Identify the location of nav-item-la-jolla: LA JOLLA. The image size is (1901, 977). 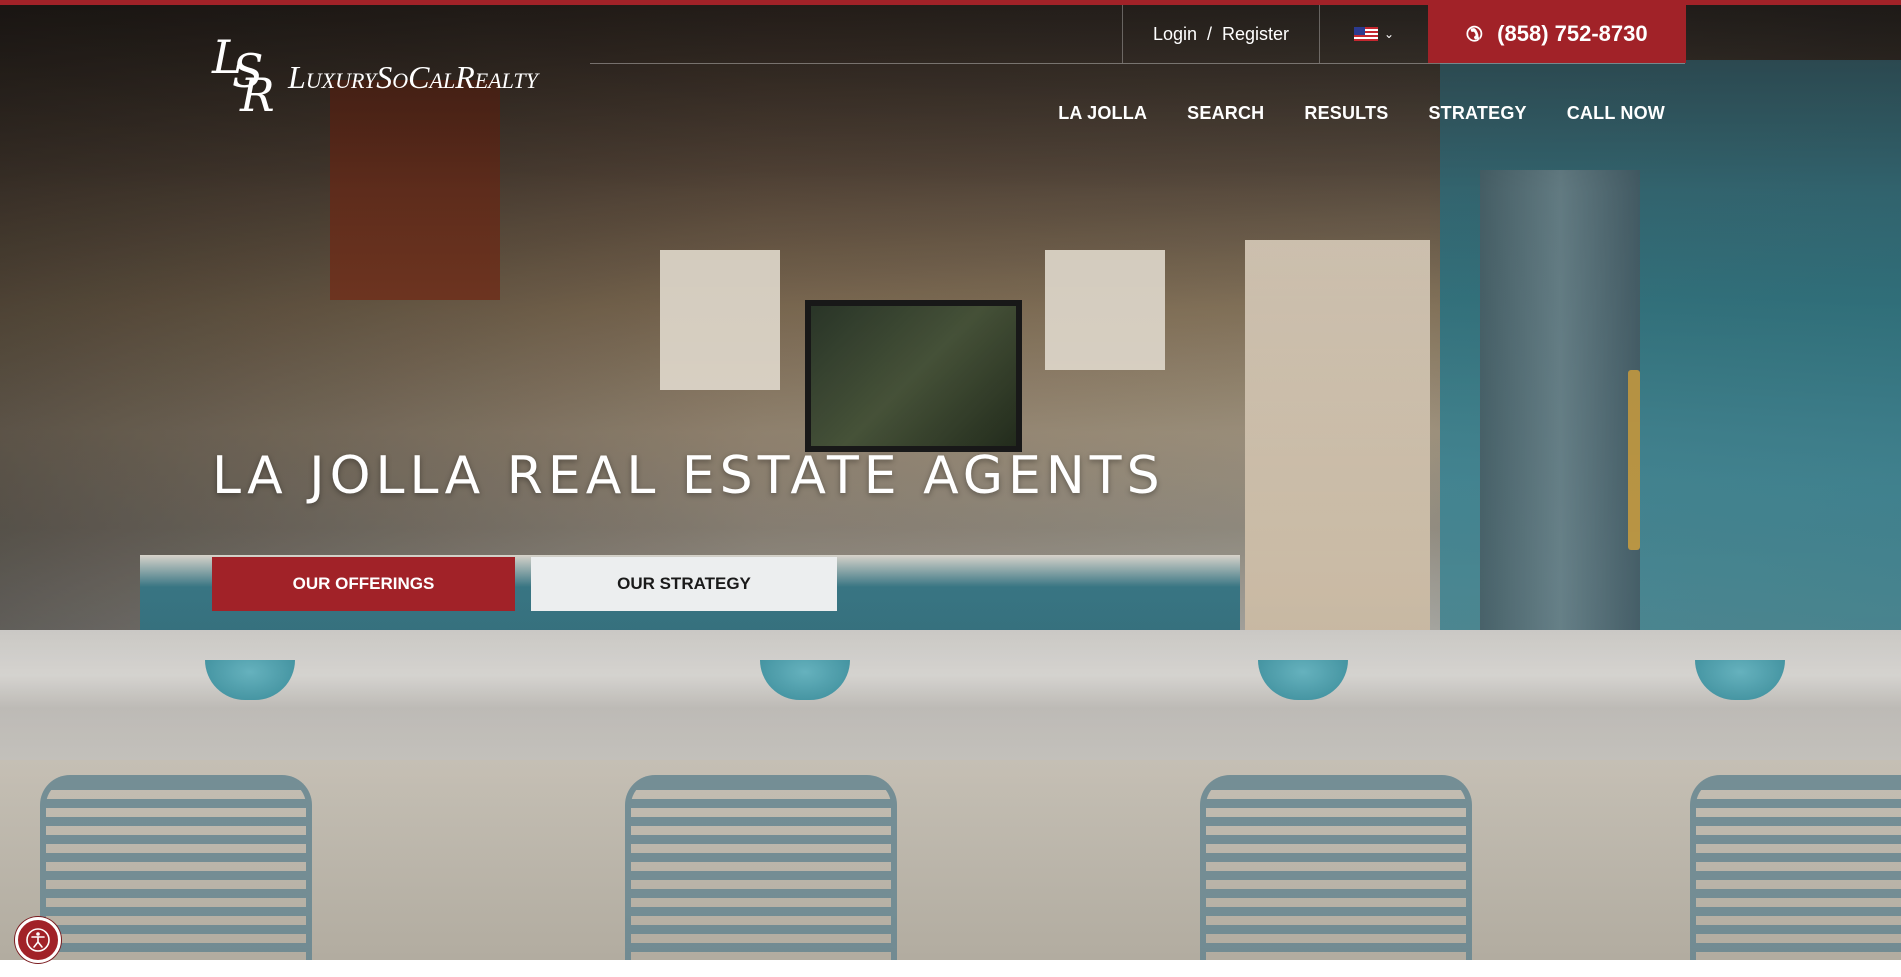
(1102, 113).